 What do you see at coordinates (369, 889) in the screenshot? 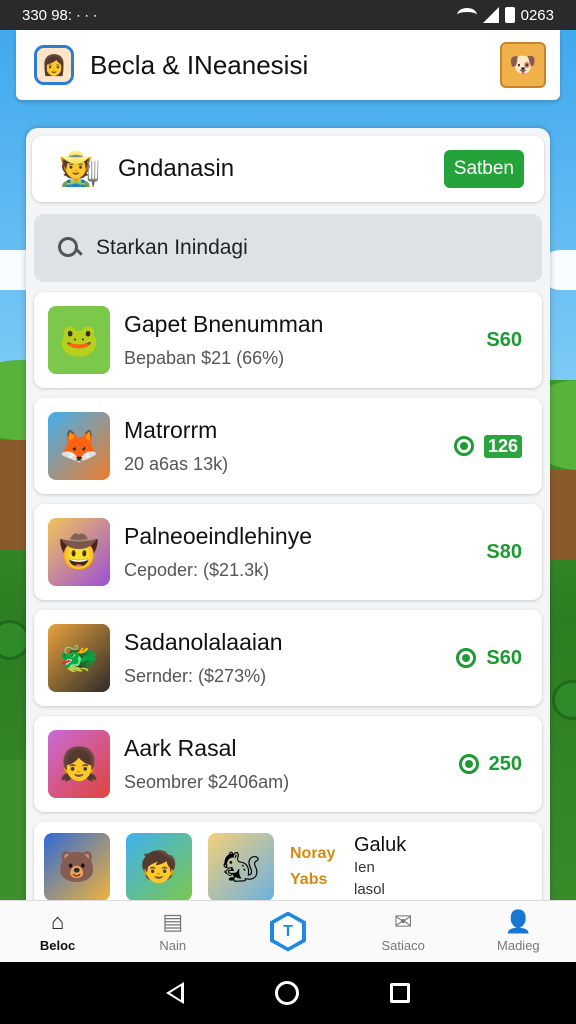
I see `promo-line2: lasol` at bounding box center [369, 889].